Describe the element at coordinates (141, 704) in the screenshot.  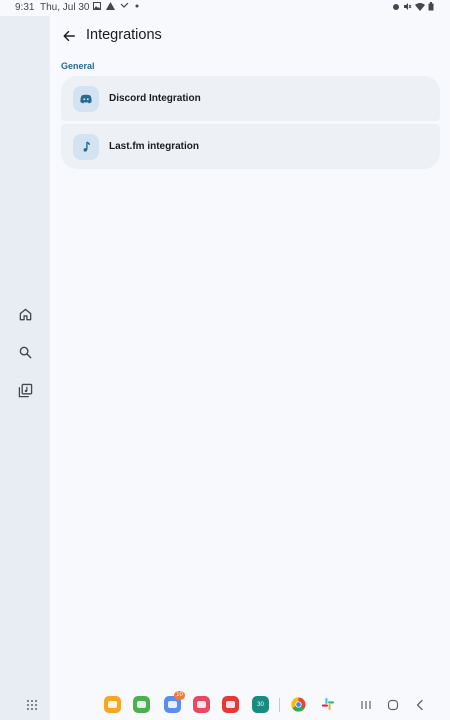
I see `calculator-app-icon` at that location.